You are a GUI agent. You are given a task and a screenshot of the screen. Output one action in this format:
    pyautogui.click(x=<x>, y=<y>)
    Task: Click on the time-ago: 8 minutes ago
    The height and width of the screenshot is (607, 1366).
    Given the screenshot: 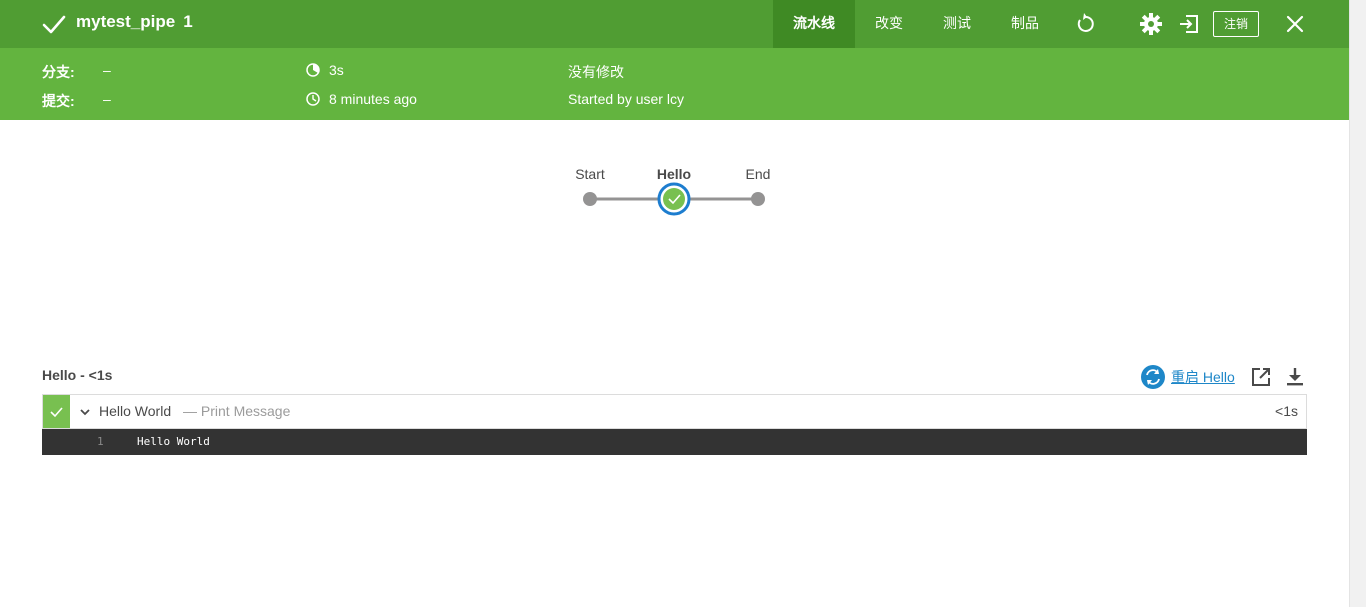 What is the action you would take?
    pyautogui.click(x=373, y=99)
    